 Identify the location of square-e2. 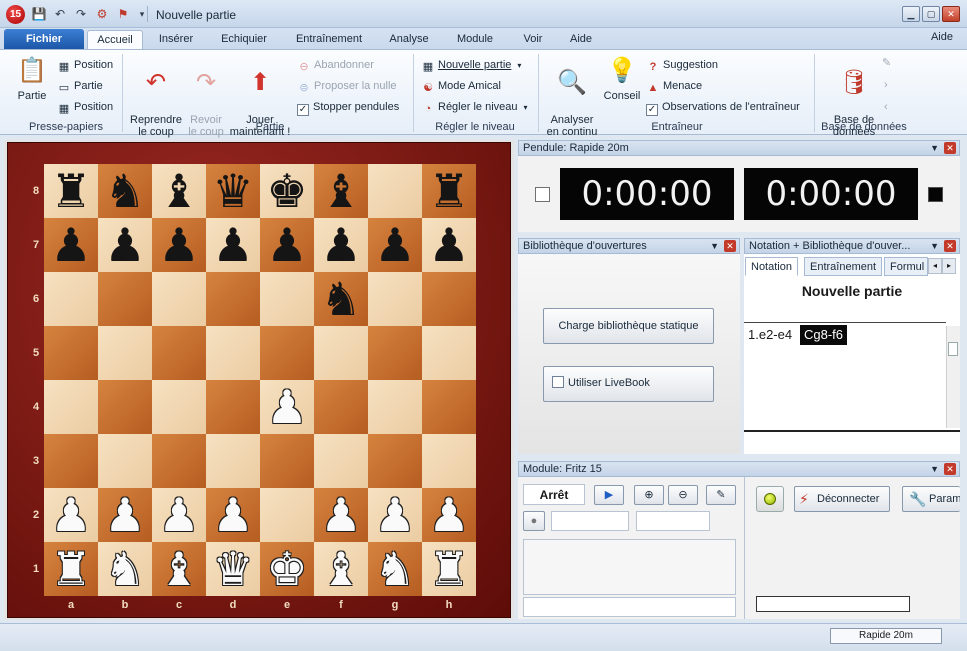
(287, 515).